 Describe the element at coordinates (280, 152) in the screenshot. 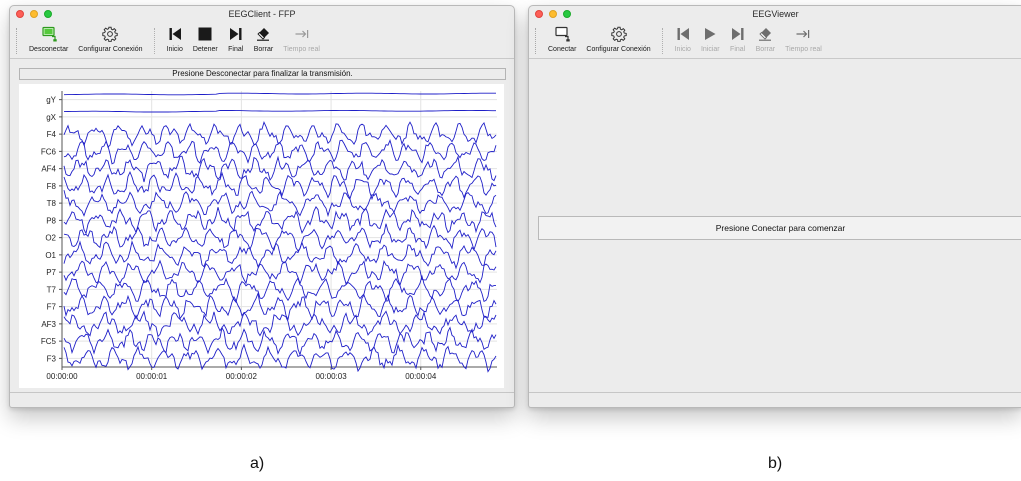

I see `eeg-trace-fc6` at that location.